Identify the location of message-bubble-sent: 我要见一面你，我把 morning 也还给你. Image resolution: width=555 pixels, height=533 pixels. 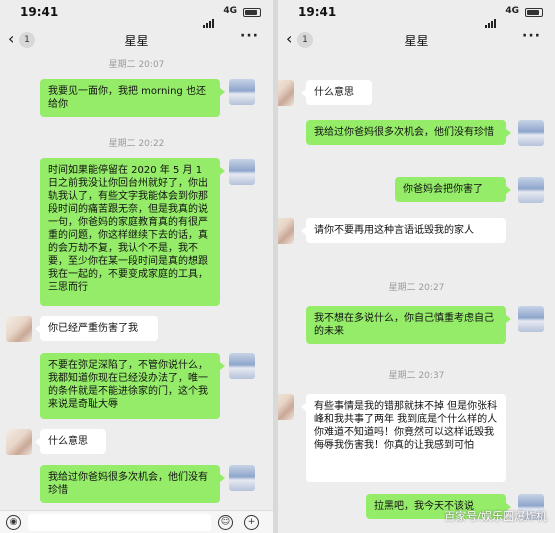
(132, 98).